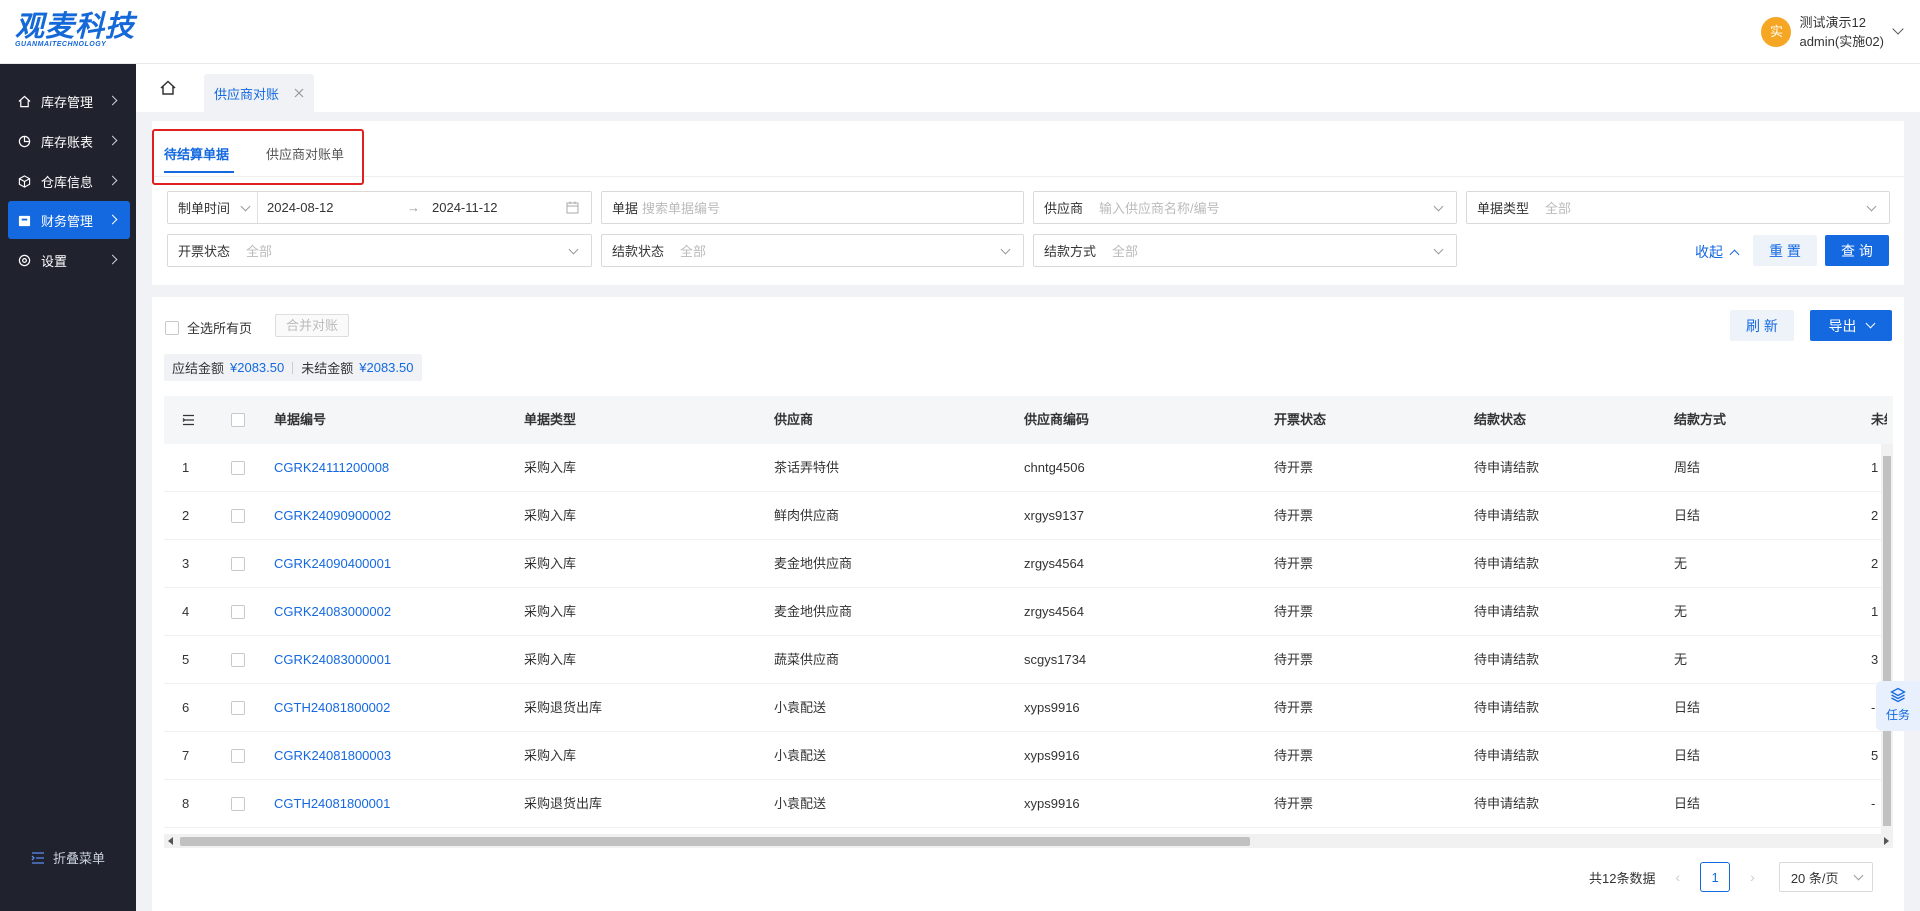 The image size is (1920, 911). What do you see at coordinates (332, 612) in the screenshot?
I see `doc-code-link: CGRK24083000002` at bounding box center [332, 612].